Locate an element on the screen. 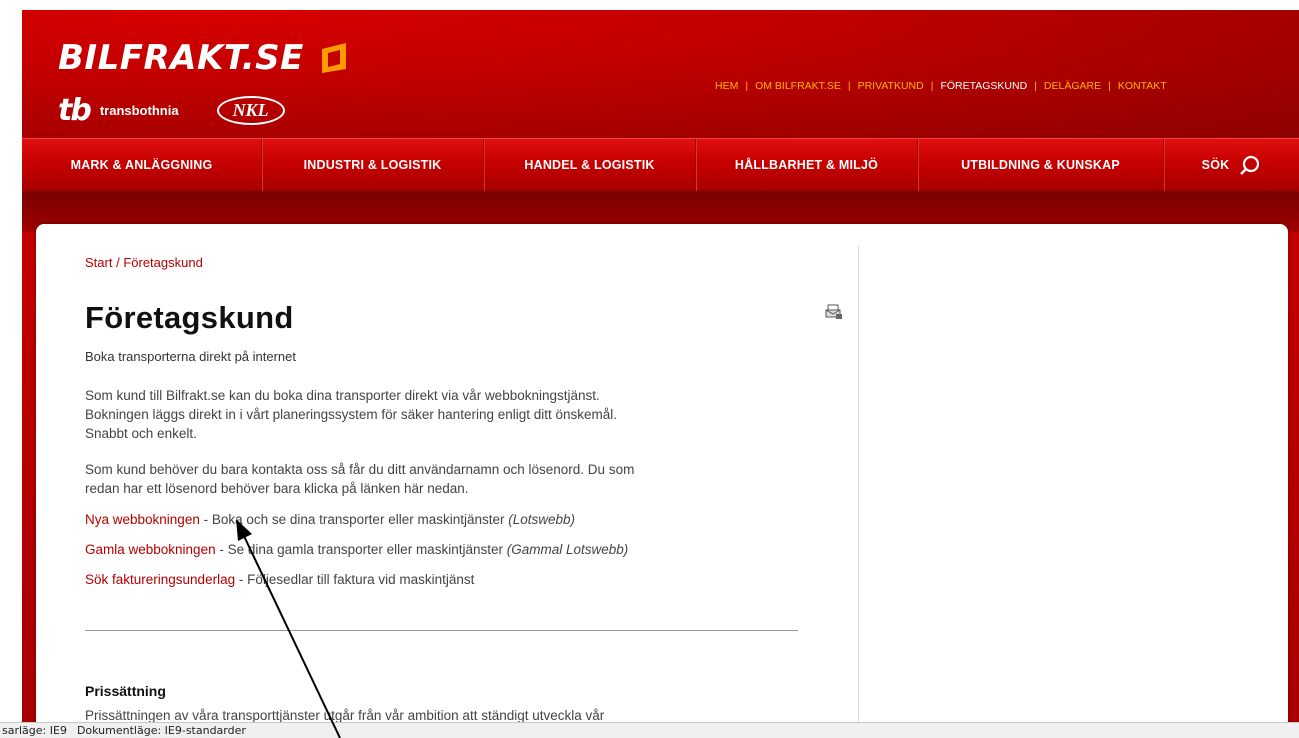  nav-industri-logistik: INDUSTRI & LOGISTIK is located at coordinates (373, 164).